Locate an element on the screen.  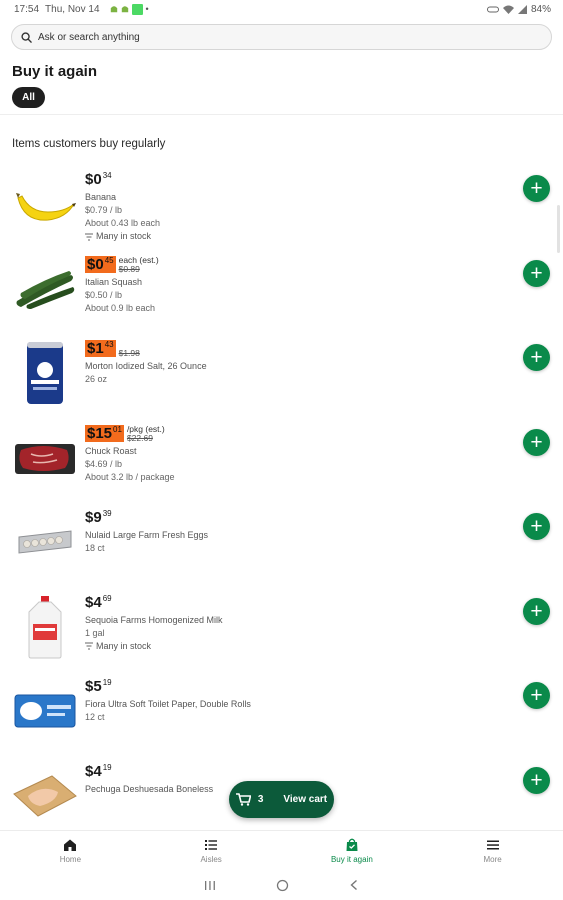
product-image-squash is located at coordinates (45, 289).